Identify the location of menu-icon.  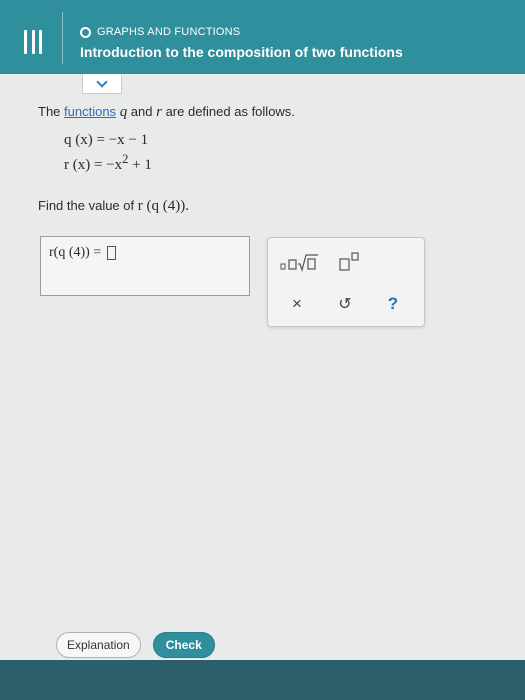
(33, 42).